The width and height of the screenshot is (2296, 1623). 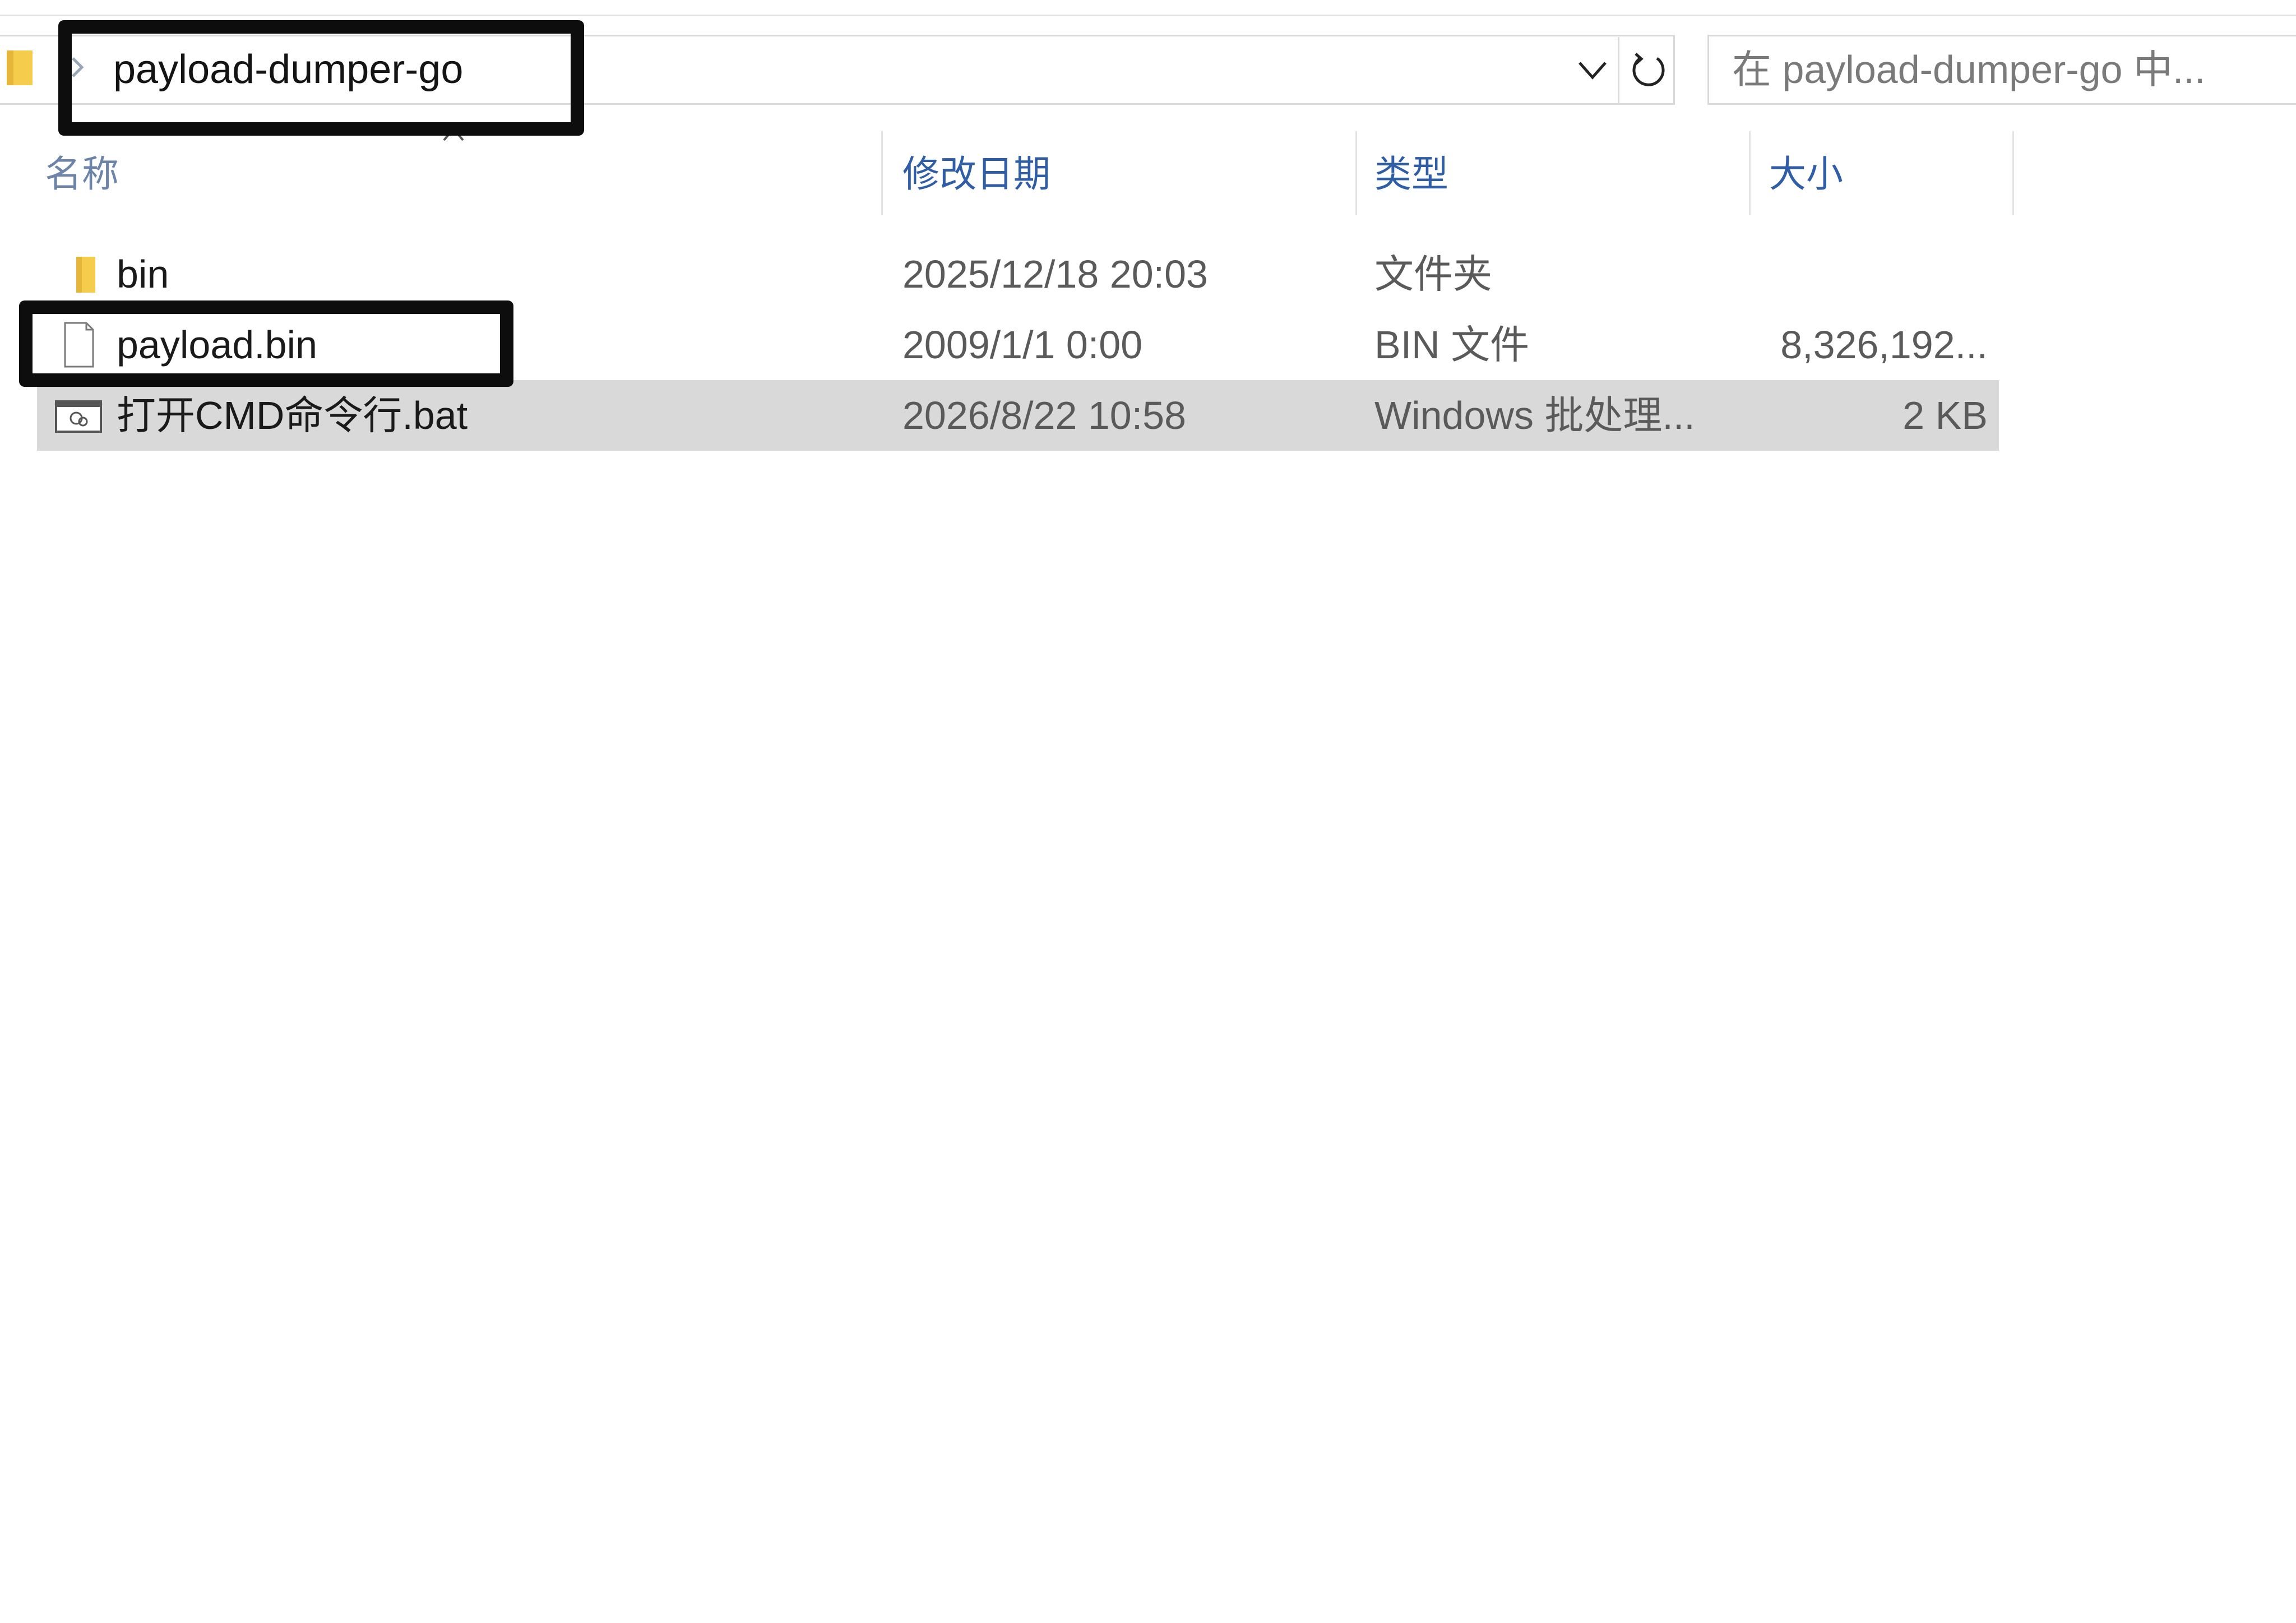 I want to click on file-name: 打开CMD命令行.bat, so click(x=292, y=415).